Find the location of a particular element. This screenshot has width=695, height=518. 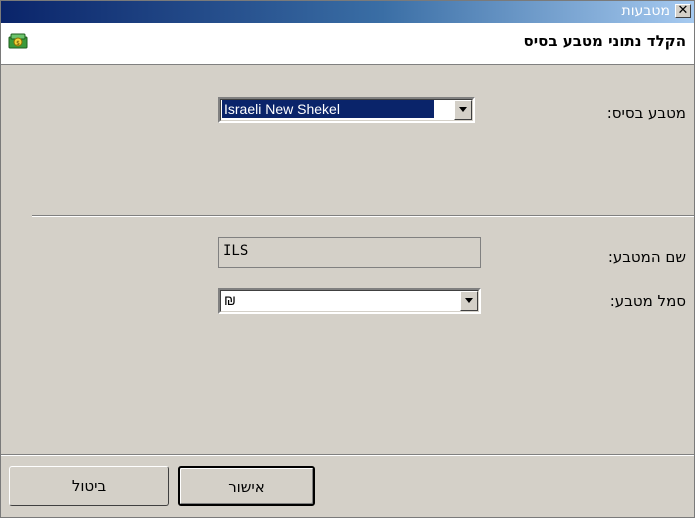

divider is located at coordinates (363, 216).